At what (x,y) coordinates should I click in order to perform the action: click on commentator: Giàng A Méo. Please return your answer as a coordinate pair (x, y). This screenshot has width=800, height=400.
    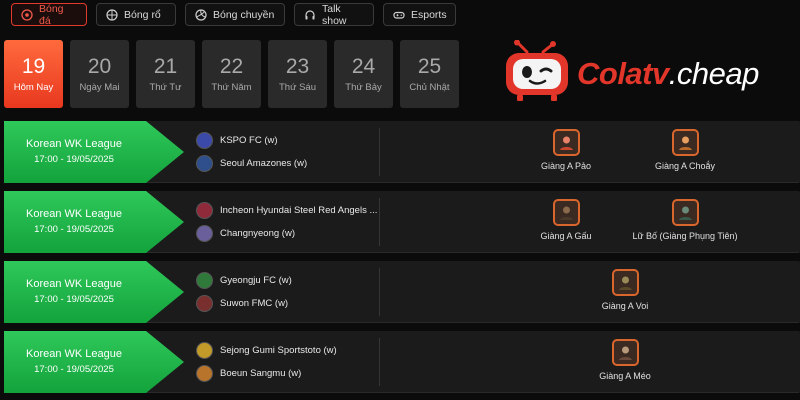
    Looking at the image, I should click on (625, 360).